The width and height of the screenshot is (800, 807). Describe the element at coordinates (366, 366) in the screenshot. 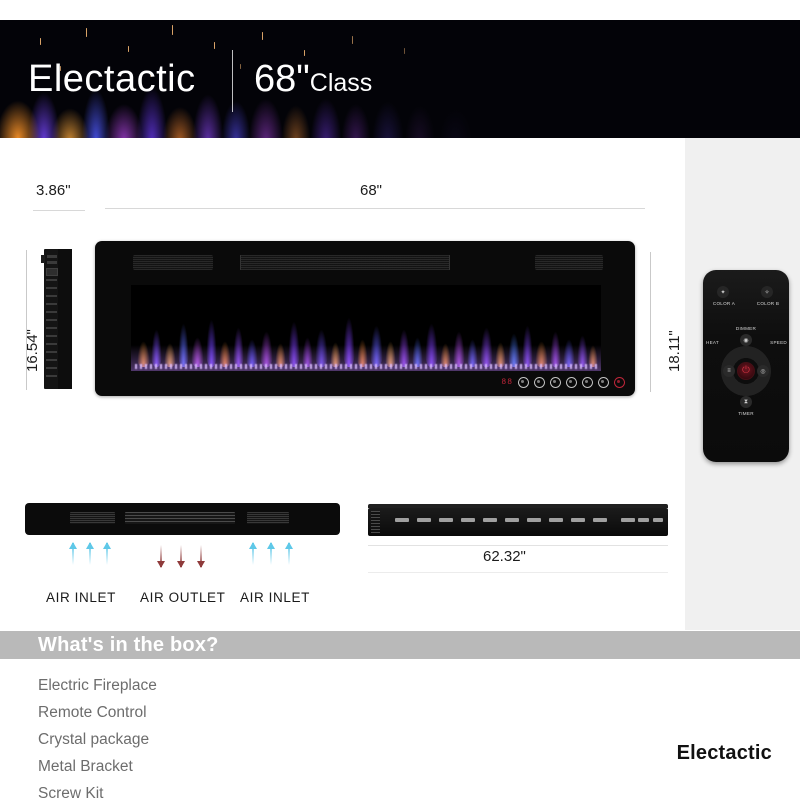

I see `crystal-bed` at that location.